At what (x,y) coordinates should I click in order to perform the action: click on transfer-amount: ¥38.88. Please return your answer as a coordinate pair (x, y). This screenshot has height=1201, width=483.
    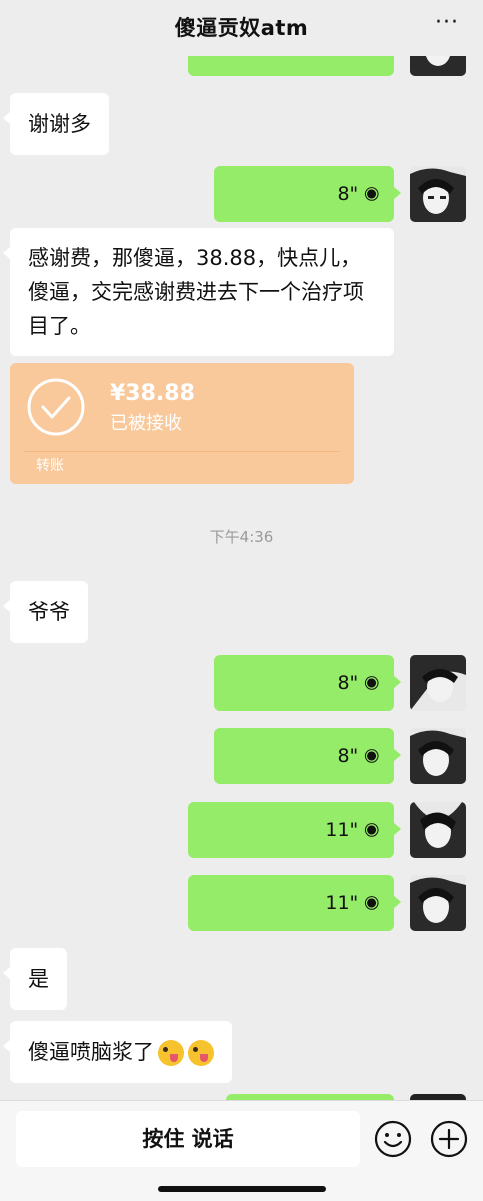
    Looking at the image, I should click on (152, 393).